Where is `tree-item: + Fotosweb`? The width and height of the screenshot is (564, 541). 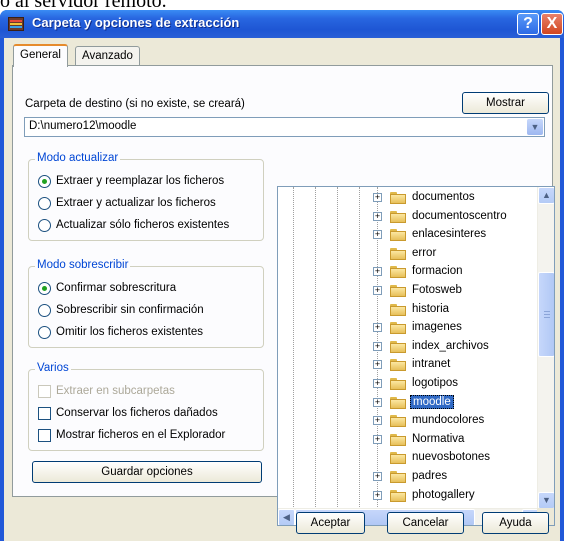 tree-item: + Fotosweb is located at coordinates (403, 291).